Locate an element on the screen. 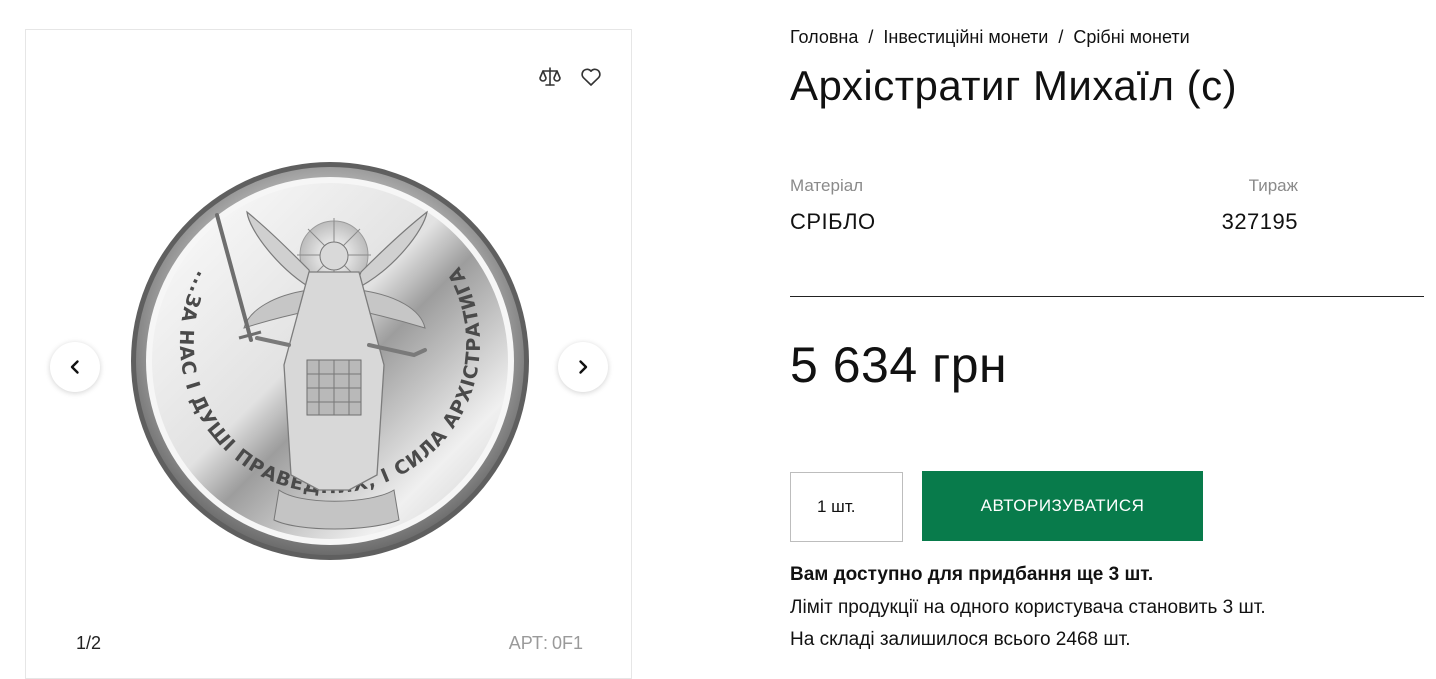 The width and height of the screenshot is (1436, 679). breadcrumb-link-investment-coins: Інвестиційні монети is located at coordinates (965, 37).